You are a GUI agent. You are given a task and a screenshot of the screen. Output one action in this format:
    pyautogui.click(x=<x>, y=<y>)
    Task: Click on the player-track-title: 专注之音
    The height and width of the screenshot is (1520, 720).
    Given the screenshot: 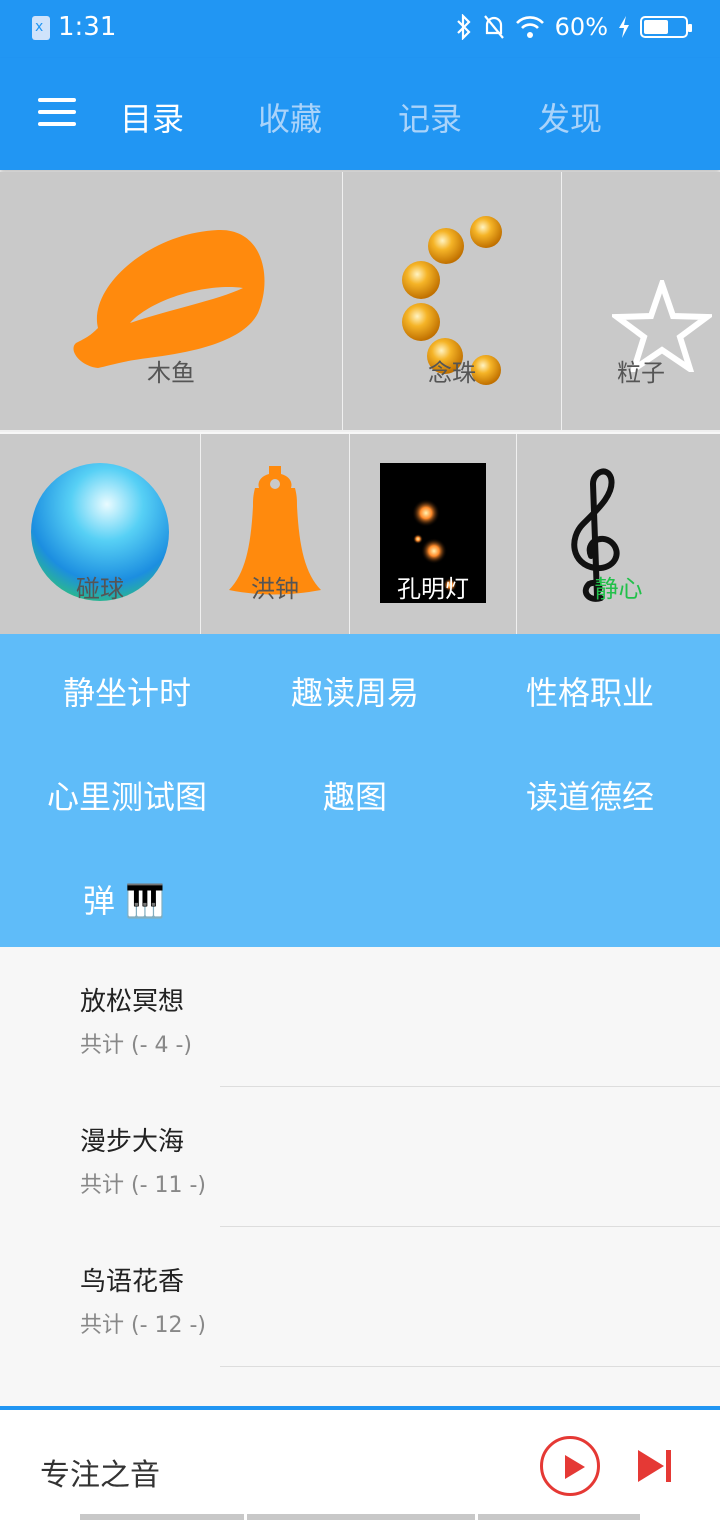 What is the action you would take?
    pyautogui.click(x=100, y=1475)
    